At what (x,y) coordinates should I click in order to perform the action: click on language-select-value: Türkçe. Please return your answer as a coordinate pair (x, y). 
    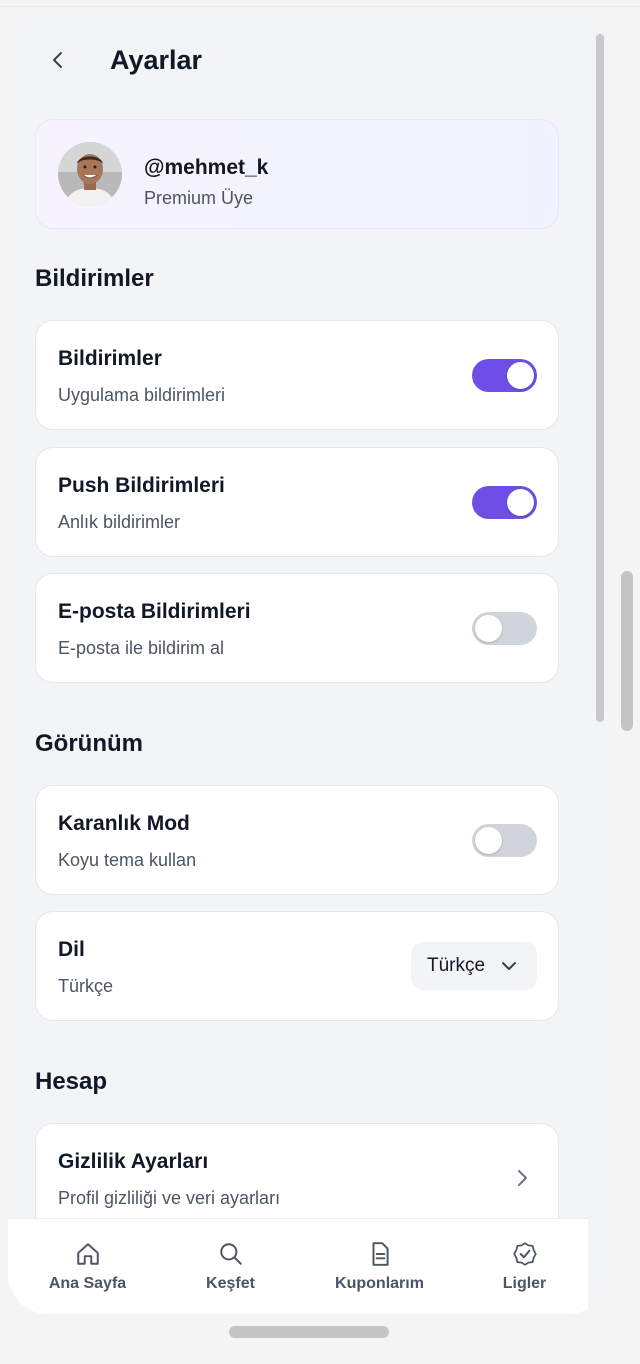
    Looking at the image, I should click on (456, 965).